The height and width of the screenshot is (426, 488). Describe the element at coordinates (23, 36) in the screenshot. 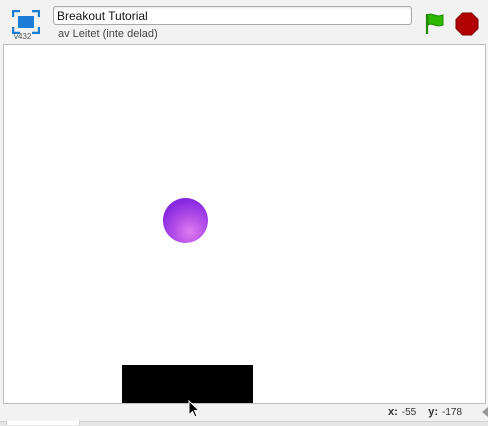

I see `version-label: v432` at that location.